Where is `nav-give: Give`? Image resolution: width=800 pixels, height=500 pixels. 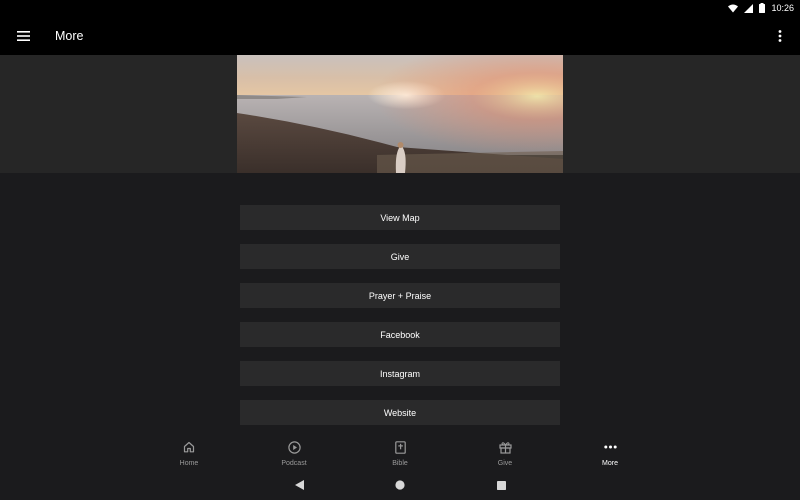
nav-give: Give is located at coordinates (505, 452).